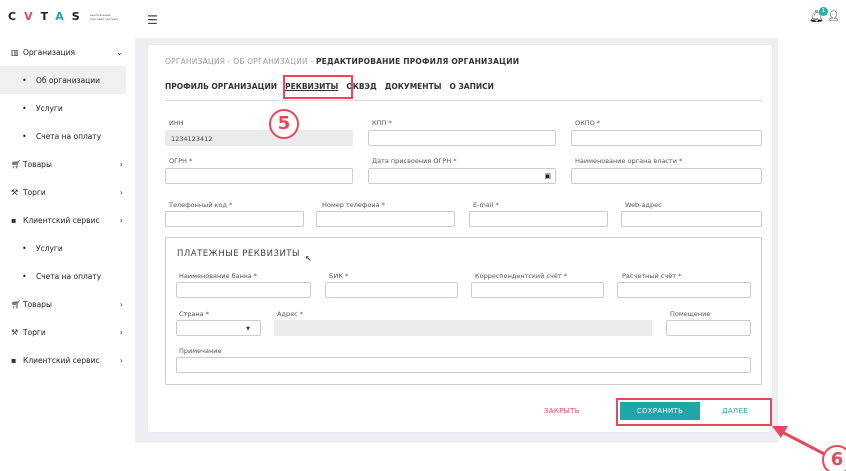 The width and height of the screenshot is (846, 471). I want to click on account-field, so click(684, 290).